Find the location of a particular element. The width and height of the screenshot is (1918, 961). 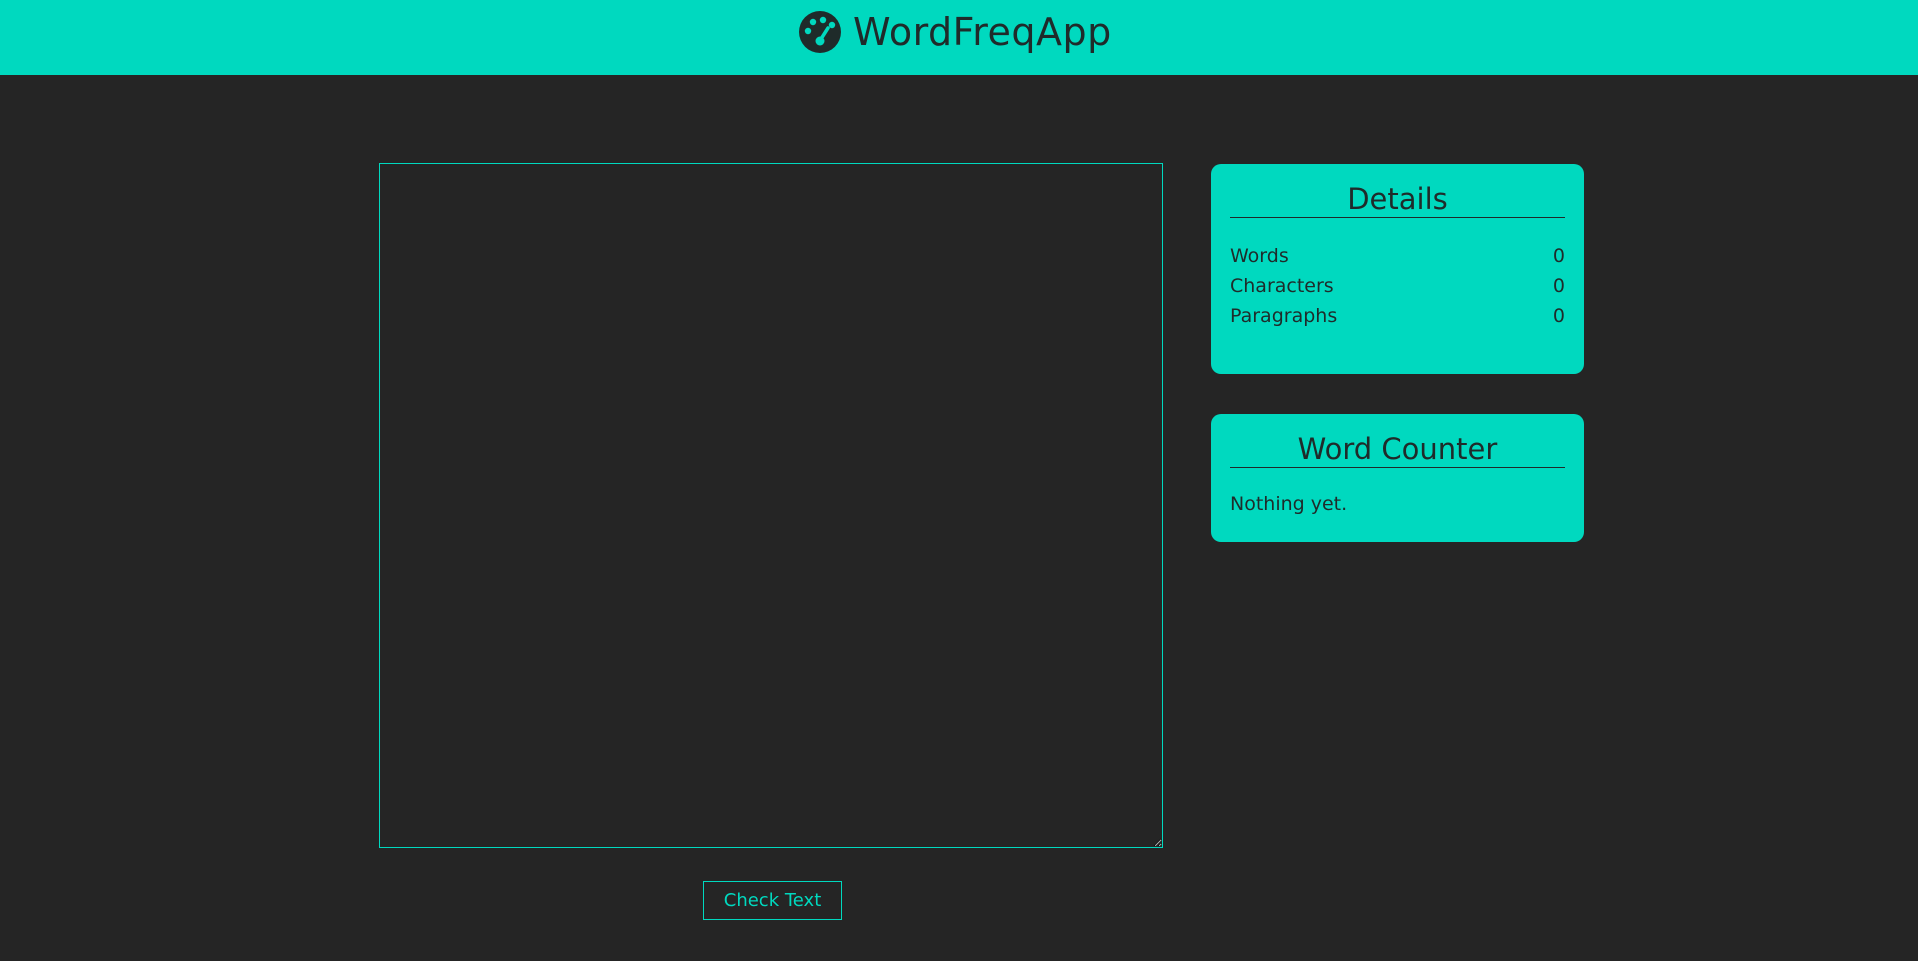

word-counter-card: Word Counter Nothing yet. is located at coordinates (1397, 478).